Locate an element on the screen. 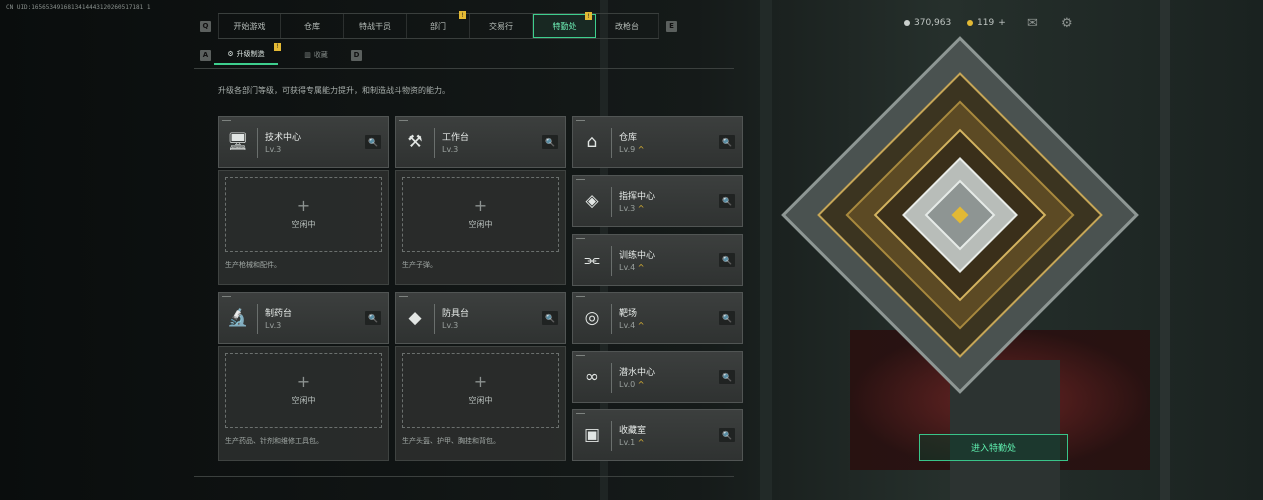 The width and height of the screenshot is (1263, 500). production-slot-pharmacy: + 空闲中 is located at coordinates (303, 390).